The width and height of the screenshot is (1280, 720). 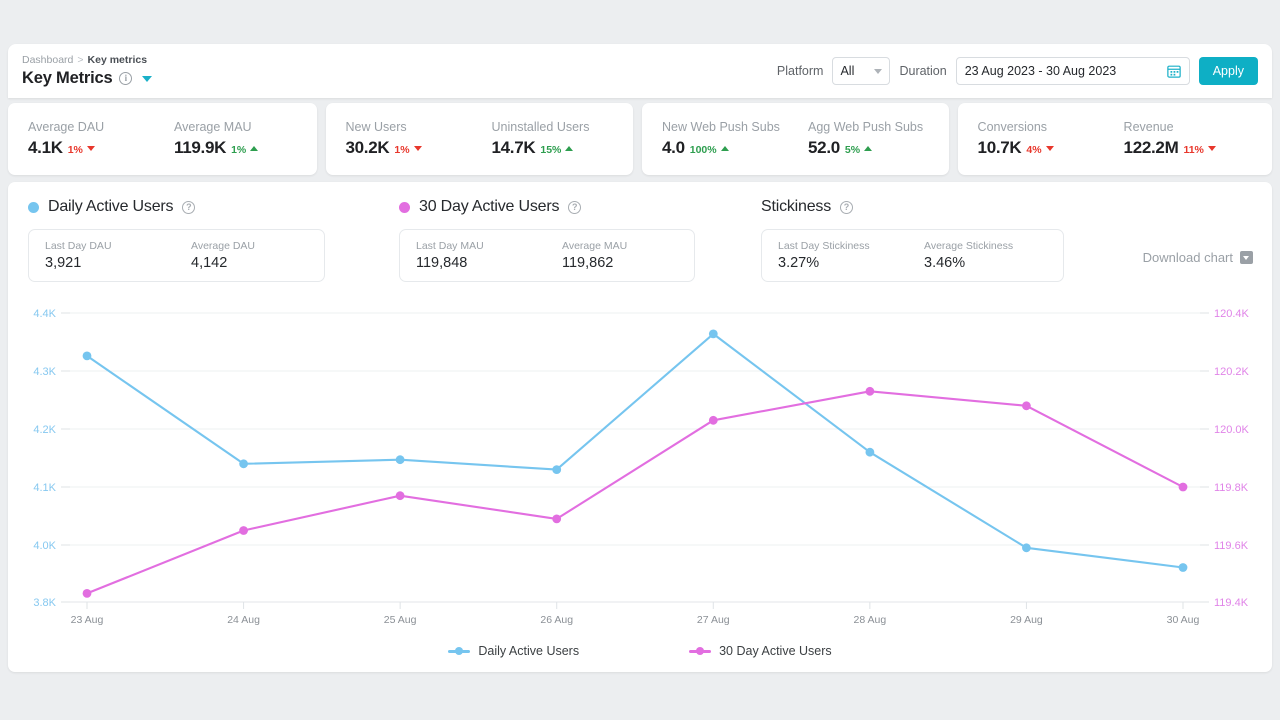 I want to click on legend-item-mau: 30 Day Active Users, so click(x=760, y=651).